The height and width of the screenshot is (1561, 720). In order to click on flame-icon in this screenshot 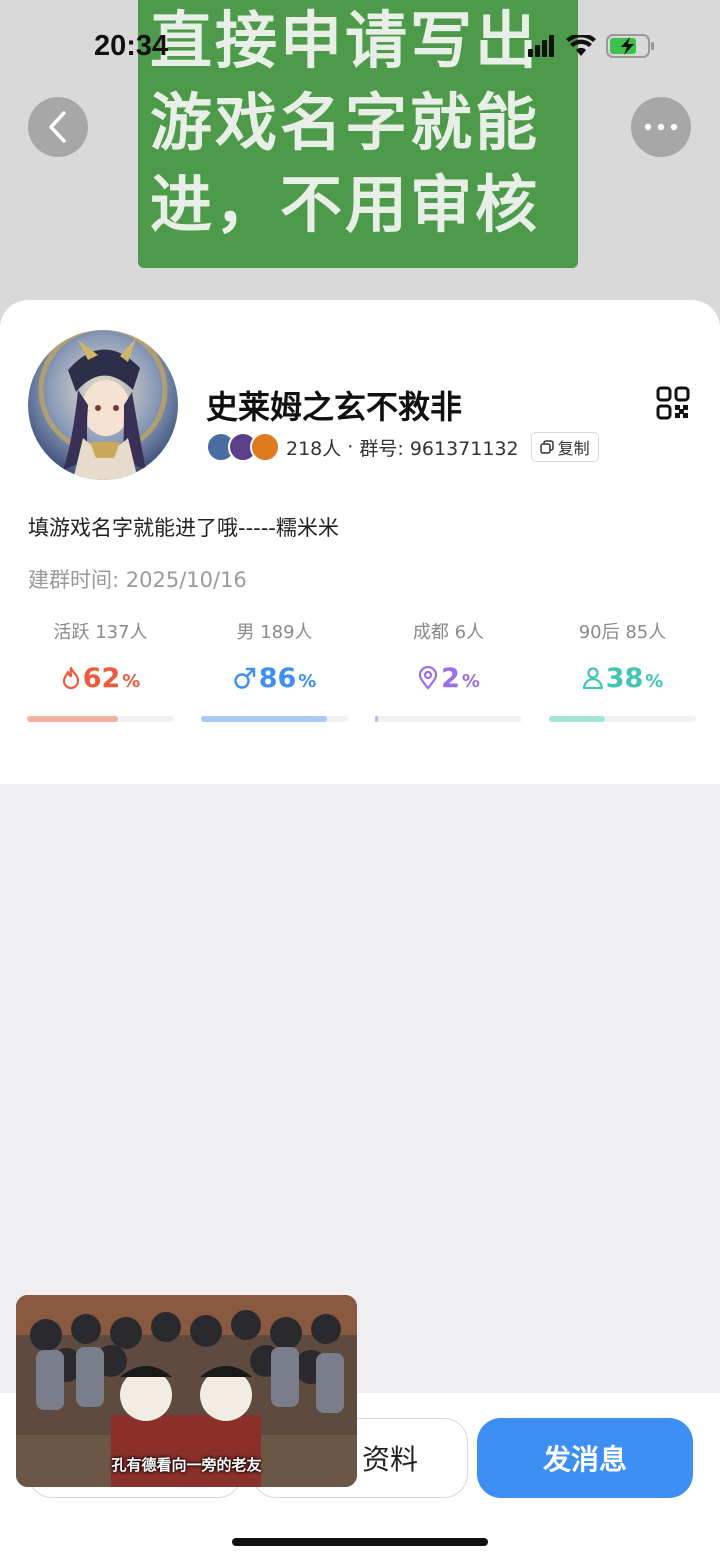, I will do `click(70, 678)`.